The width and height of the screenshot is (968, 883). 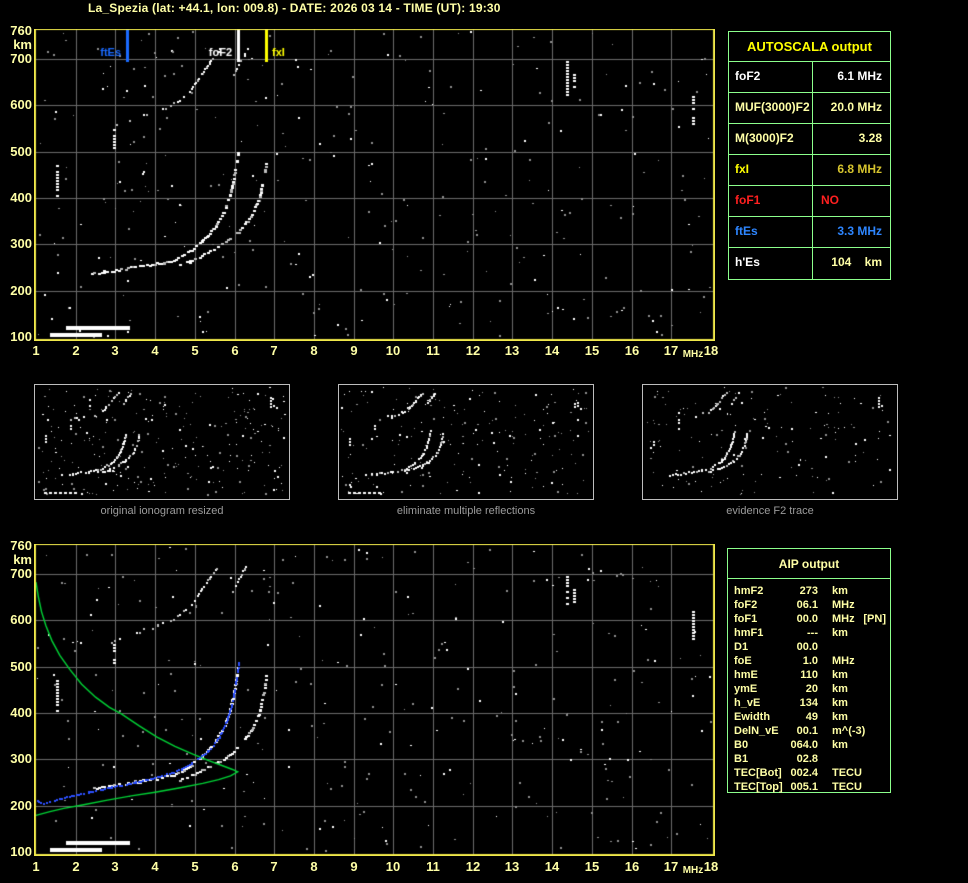 What do you see at coordinates (809, 263) in the screenshot?
I see `table-row-hEs: h'Es 104 km` at bounding box center [809, 263].